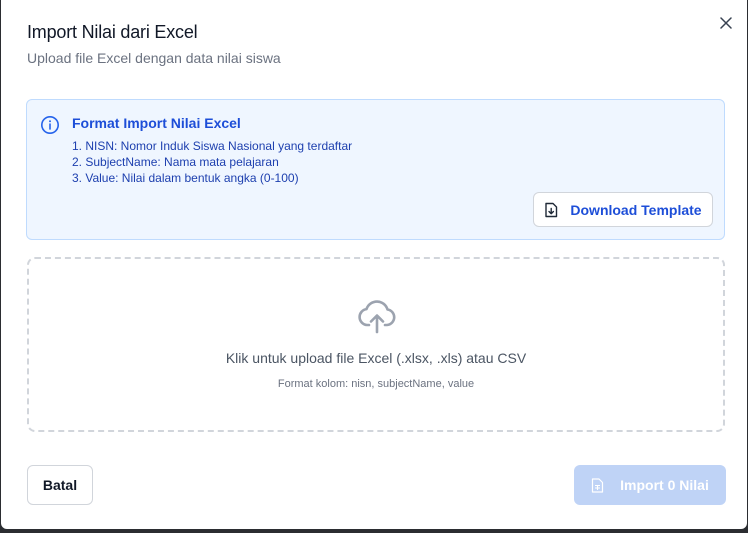  I want to click on import-button-label: Import 0 Nilai, so click(664, 485).